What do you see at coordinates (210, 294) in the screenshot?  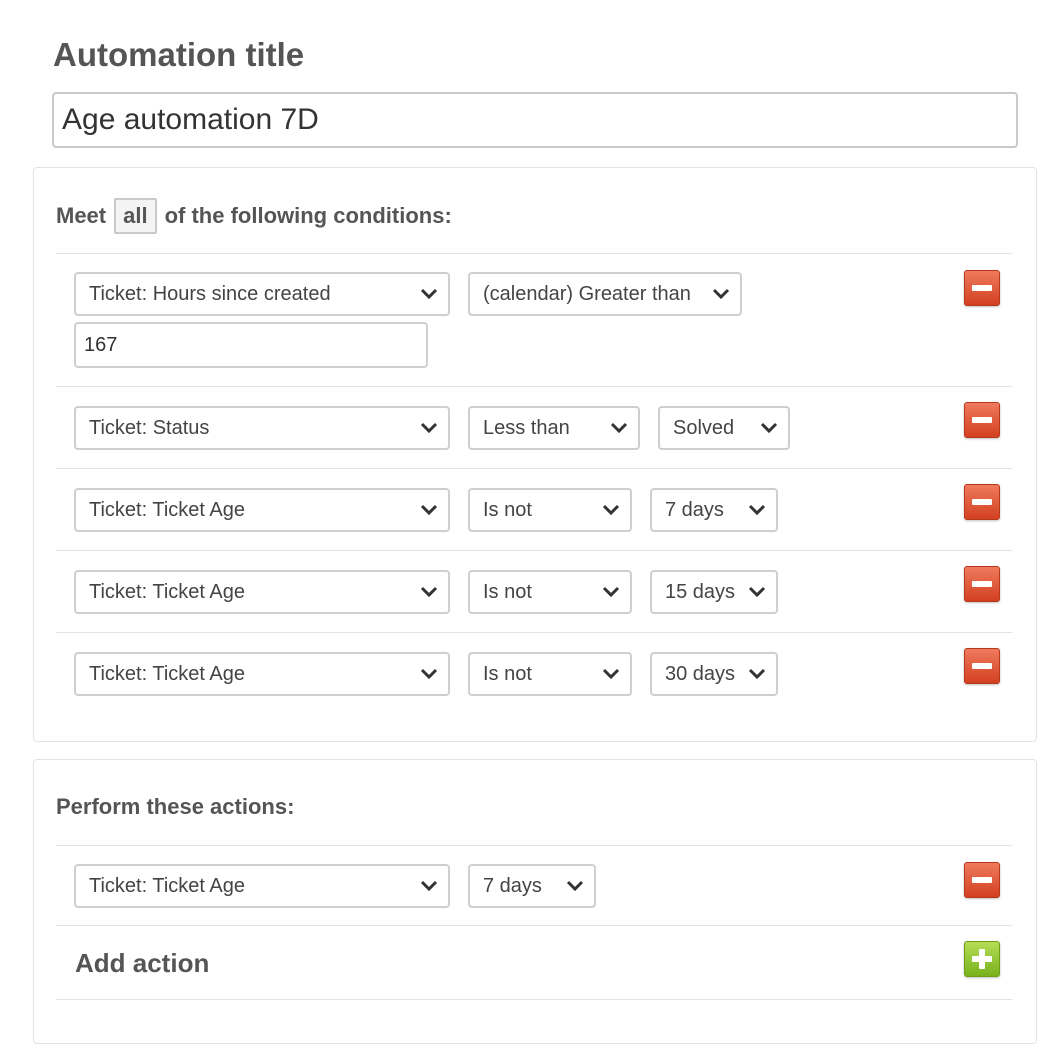 I see `condition-field-value: Ticket: Hours since created` at bounding box center [210, 294].